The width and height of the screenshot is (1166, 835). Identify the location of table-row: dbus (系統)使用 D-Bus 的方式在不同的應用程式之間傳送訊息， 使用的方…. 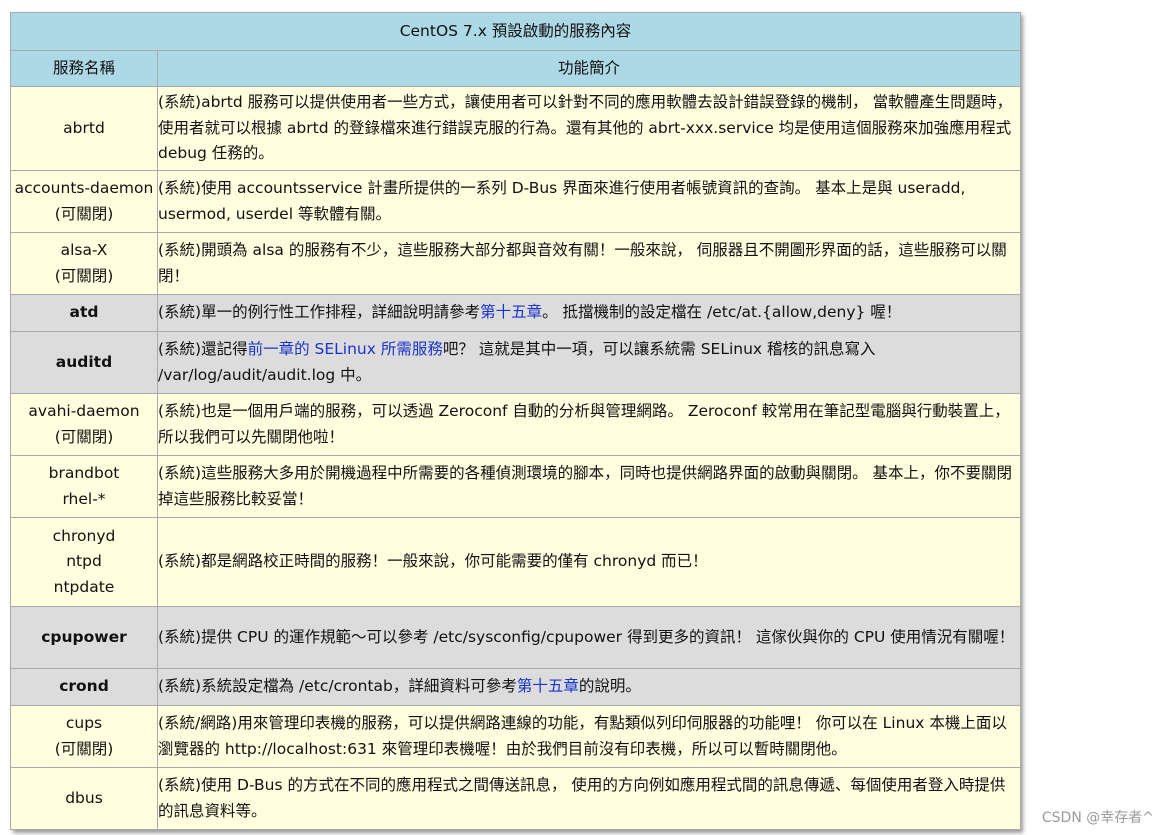
(515, 798).